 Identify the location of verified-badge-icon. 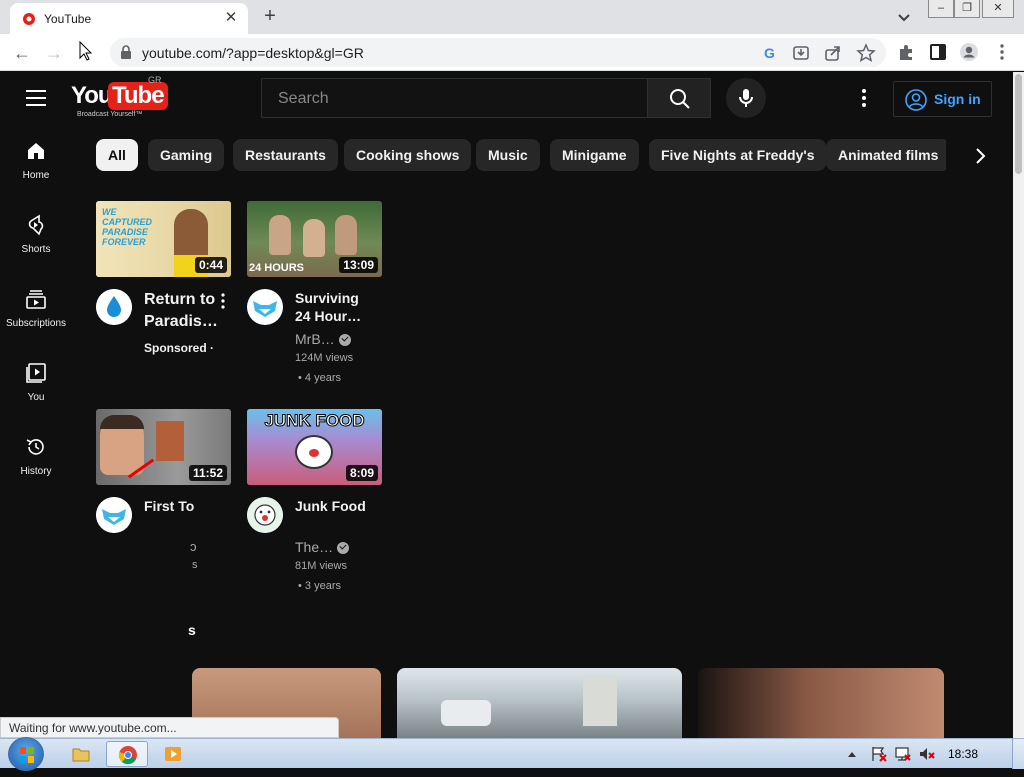
(343, 548).